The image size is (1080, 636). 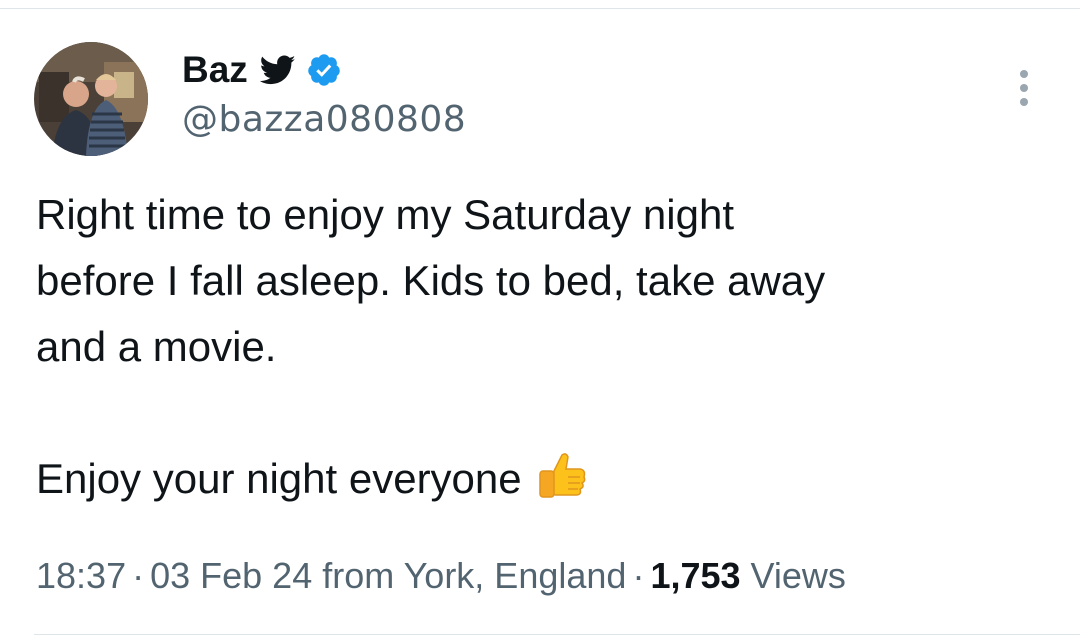 I want to click on tweet-text-line-last: Enjoy your night everyone, so click(x=541, y=479).